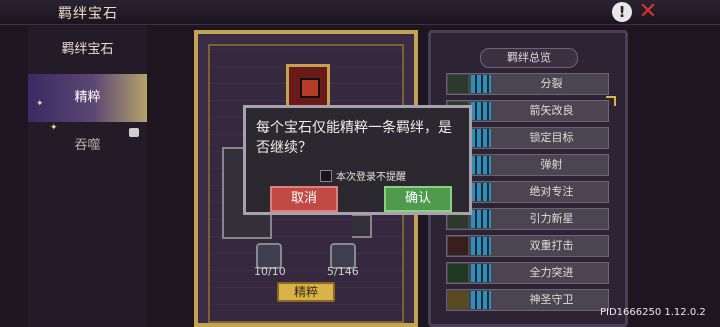 The height and width of the screenshot is (327, 720). What do you see at coordinates (527, 300) in the screenshot?
I see `bond-row-holy-guard: 神圣守卫` at bounding box center [527, 300].